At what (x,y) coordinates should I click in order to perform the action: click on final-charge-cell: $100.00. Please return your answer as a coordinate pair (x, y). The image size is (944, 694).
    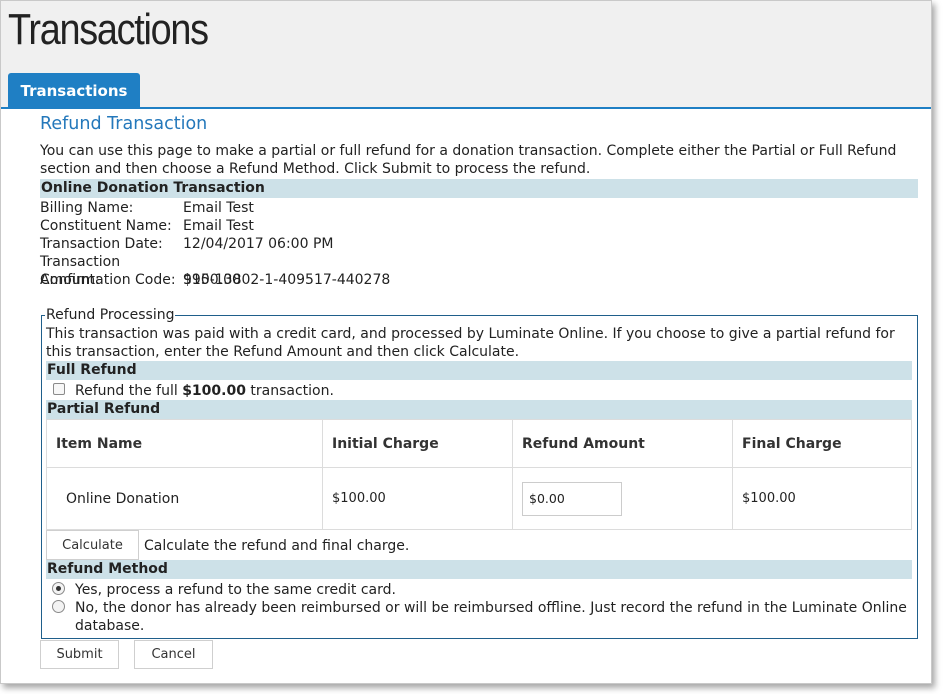
    Looking at the image, I should click on (822, 498).